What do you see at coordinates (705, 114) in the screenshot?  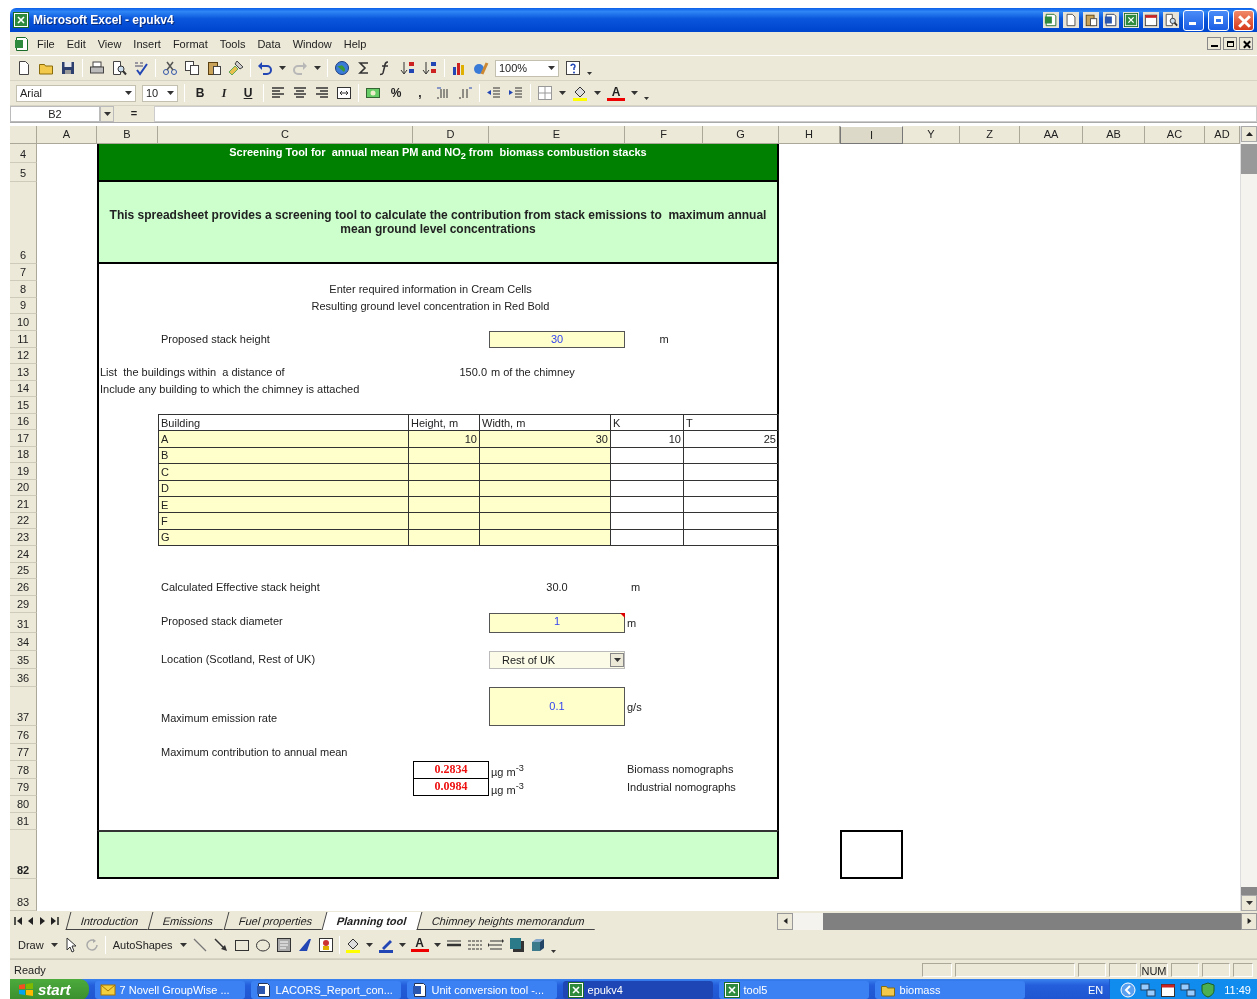 I see `formula-field` at bounding box center [705, 114].